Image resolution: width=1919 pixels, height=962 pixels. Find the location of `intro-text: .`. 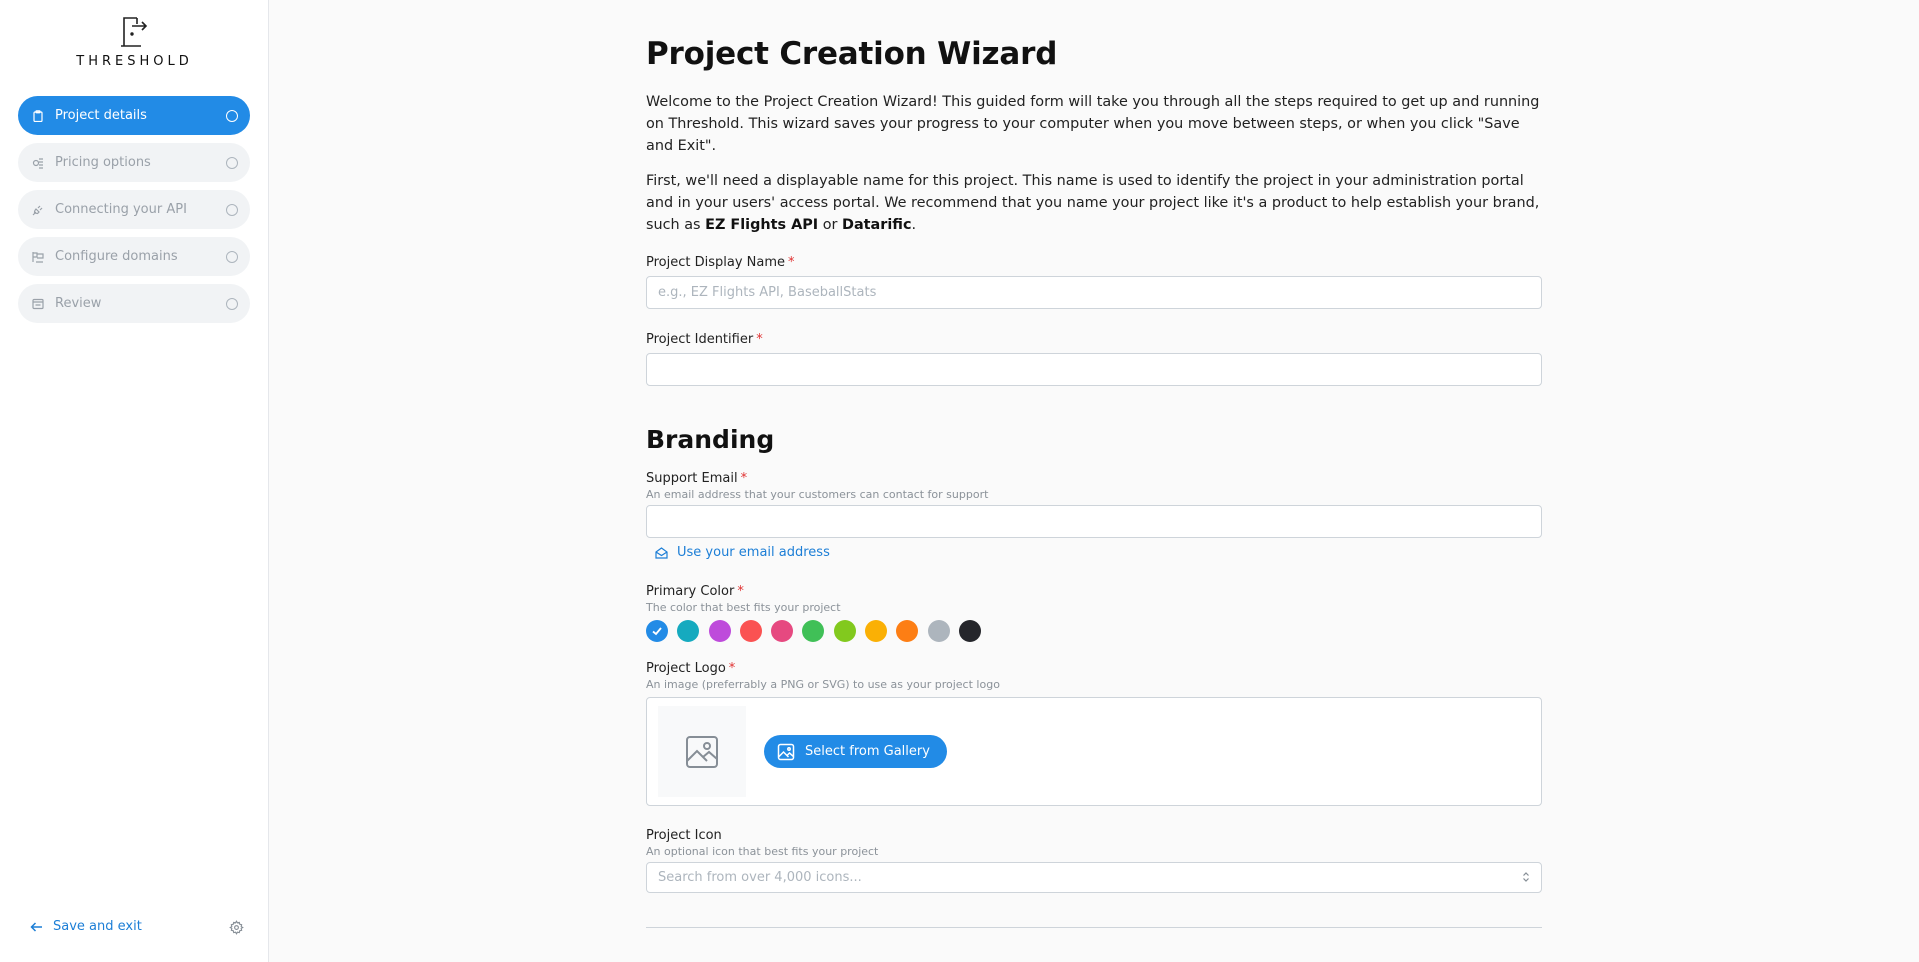

intro-text: . is located at coordinates (914, 225).